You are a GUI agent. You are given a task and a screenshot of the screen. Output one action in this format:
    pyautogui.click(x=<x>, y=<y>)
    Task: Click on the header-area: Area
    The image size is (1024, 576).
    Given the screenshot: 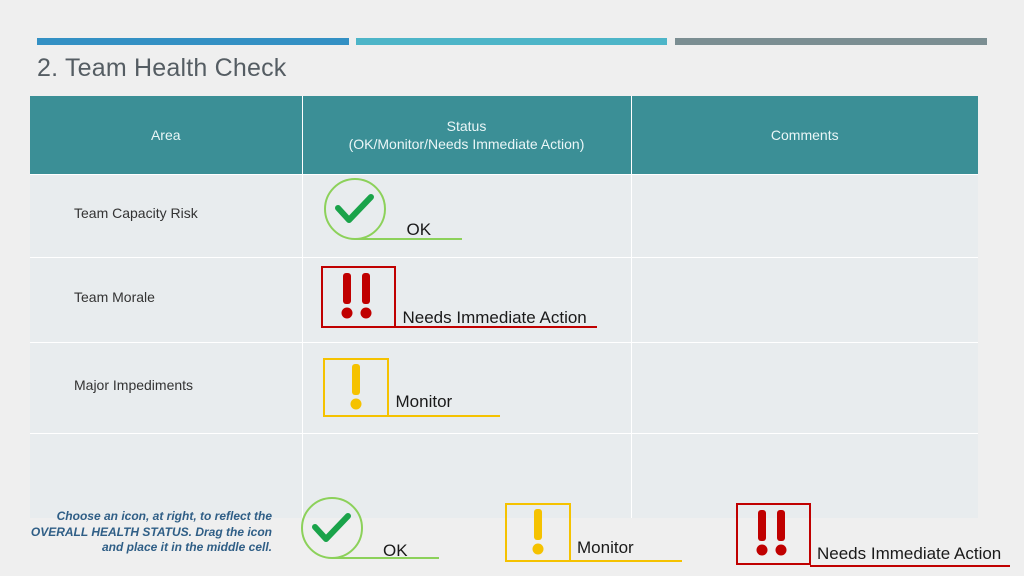 What is the action you would take?
    pyautogui.click(x=166, y=135)
    